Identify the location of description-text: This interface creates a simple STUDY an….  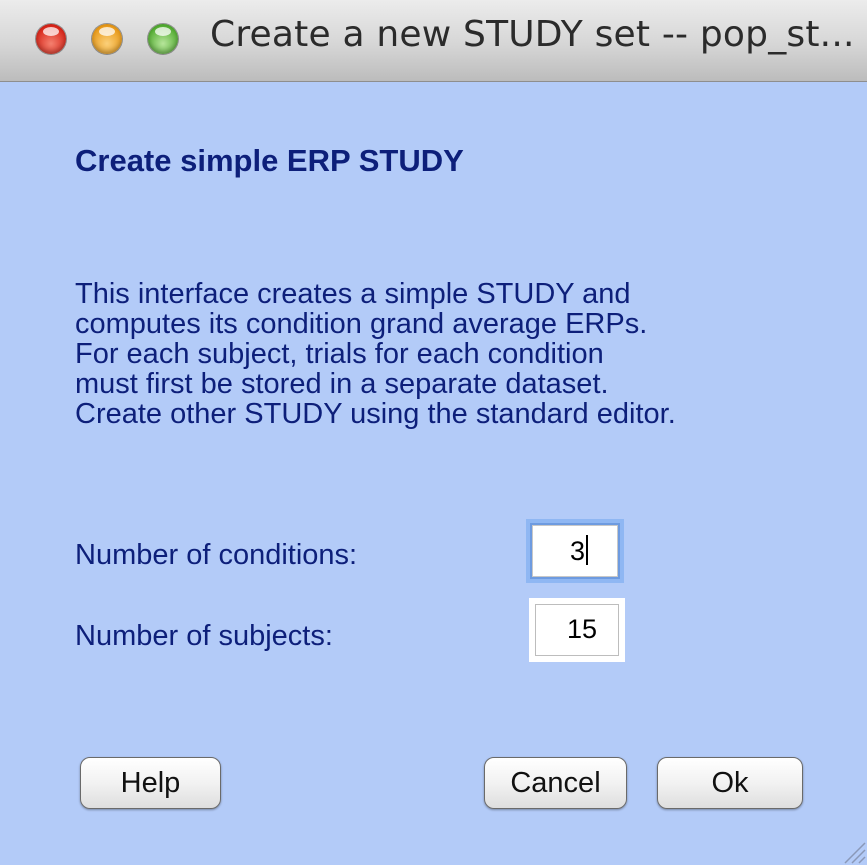
(375, 354).